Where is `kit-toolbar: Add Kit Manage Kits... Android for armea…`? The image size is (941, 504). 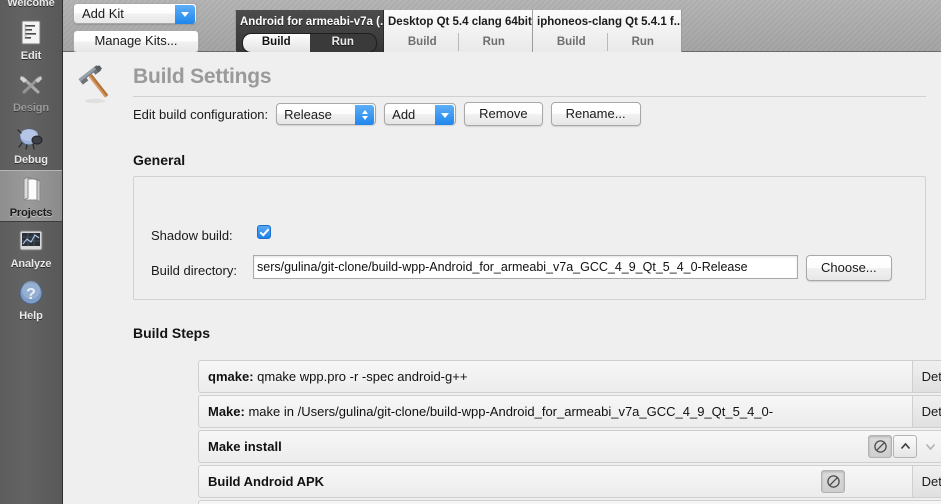 kit-toolbar: Add Kit Manage Kits... Android for armea… is located at coordinates (502, 26).